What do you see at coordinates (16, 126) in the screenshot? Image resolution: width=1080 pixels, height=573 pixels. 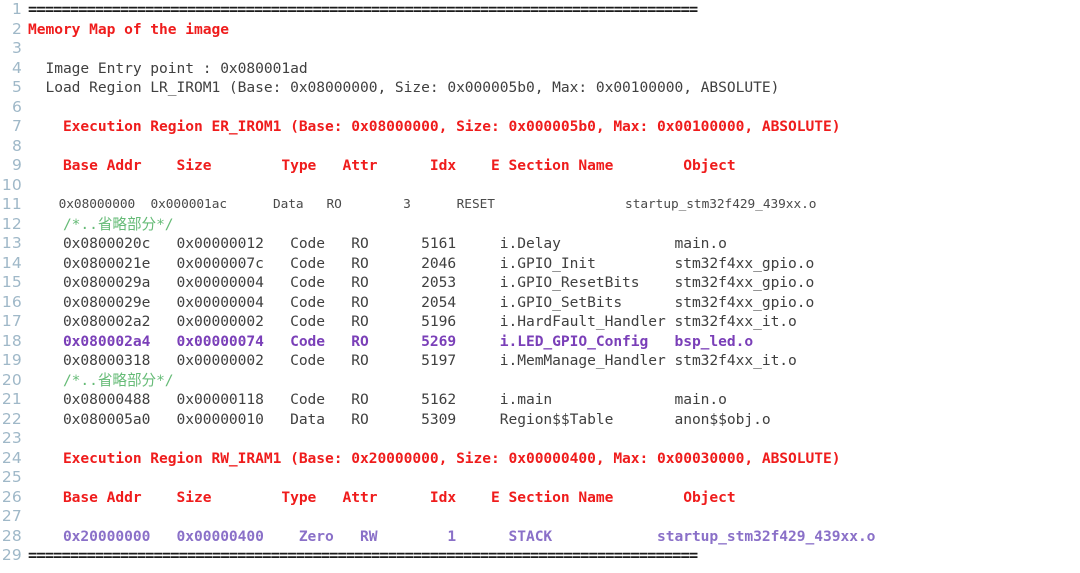 I see `line-number: 7` at bounding box center [16, 126].